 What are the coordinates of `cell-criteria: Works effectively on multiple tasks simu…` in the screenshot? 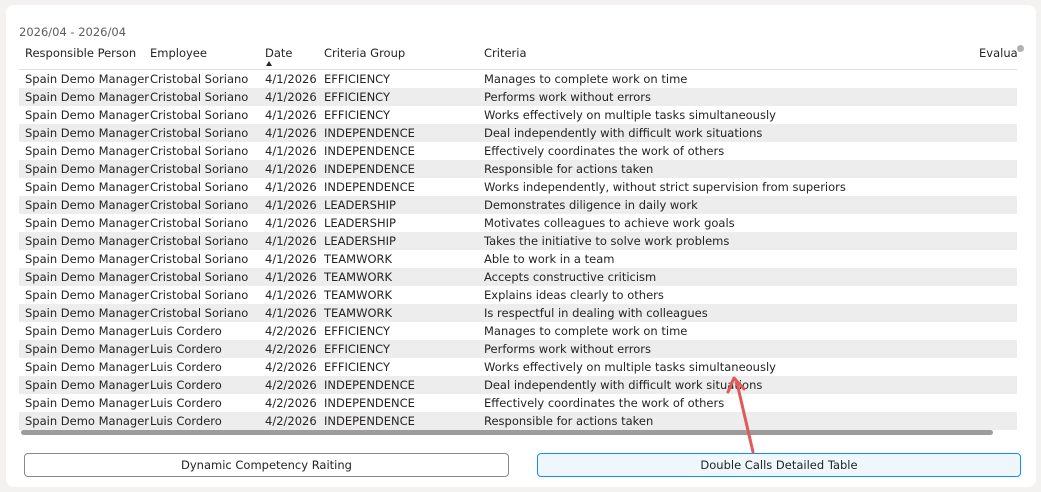 It's located at (630, 115).